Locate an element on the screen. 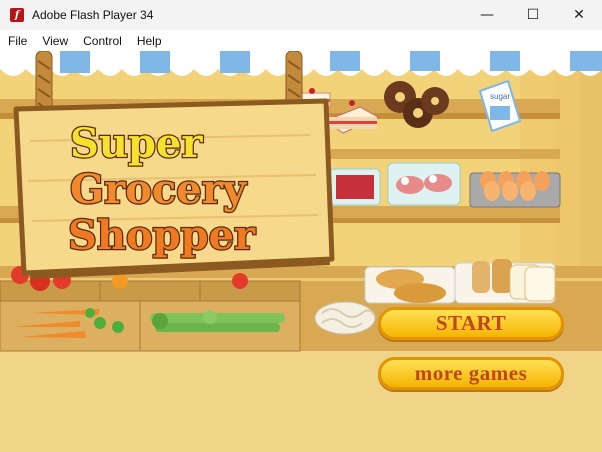  menu-bar: File View Control Help is located at coordinates (301, 40).